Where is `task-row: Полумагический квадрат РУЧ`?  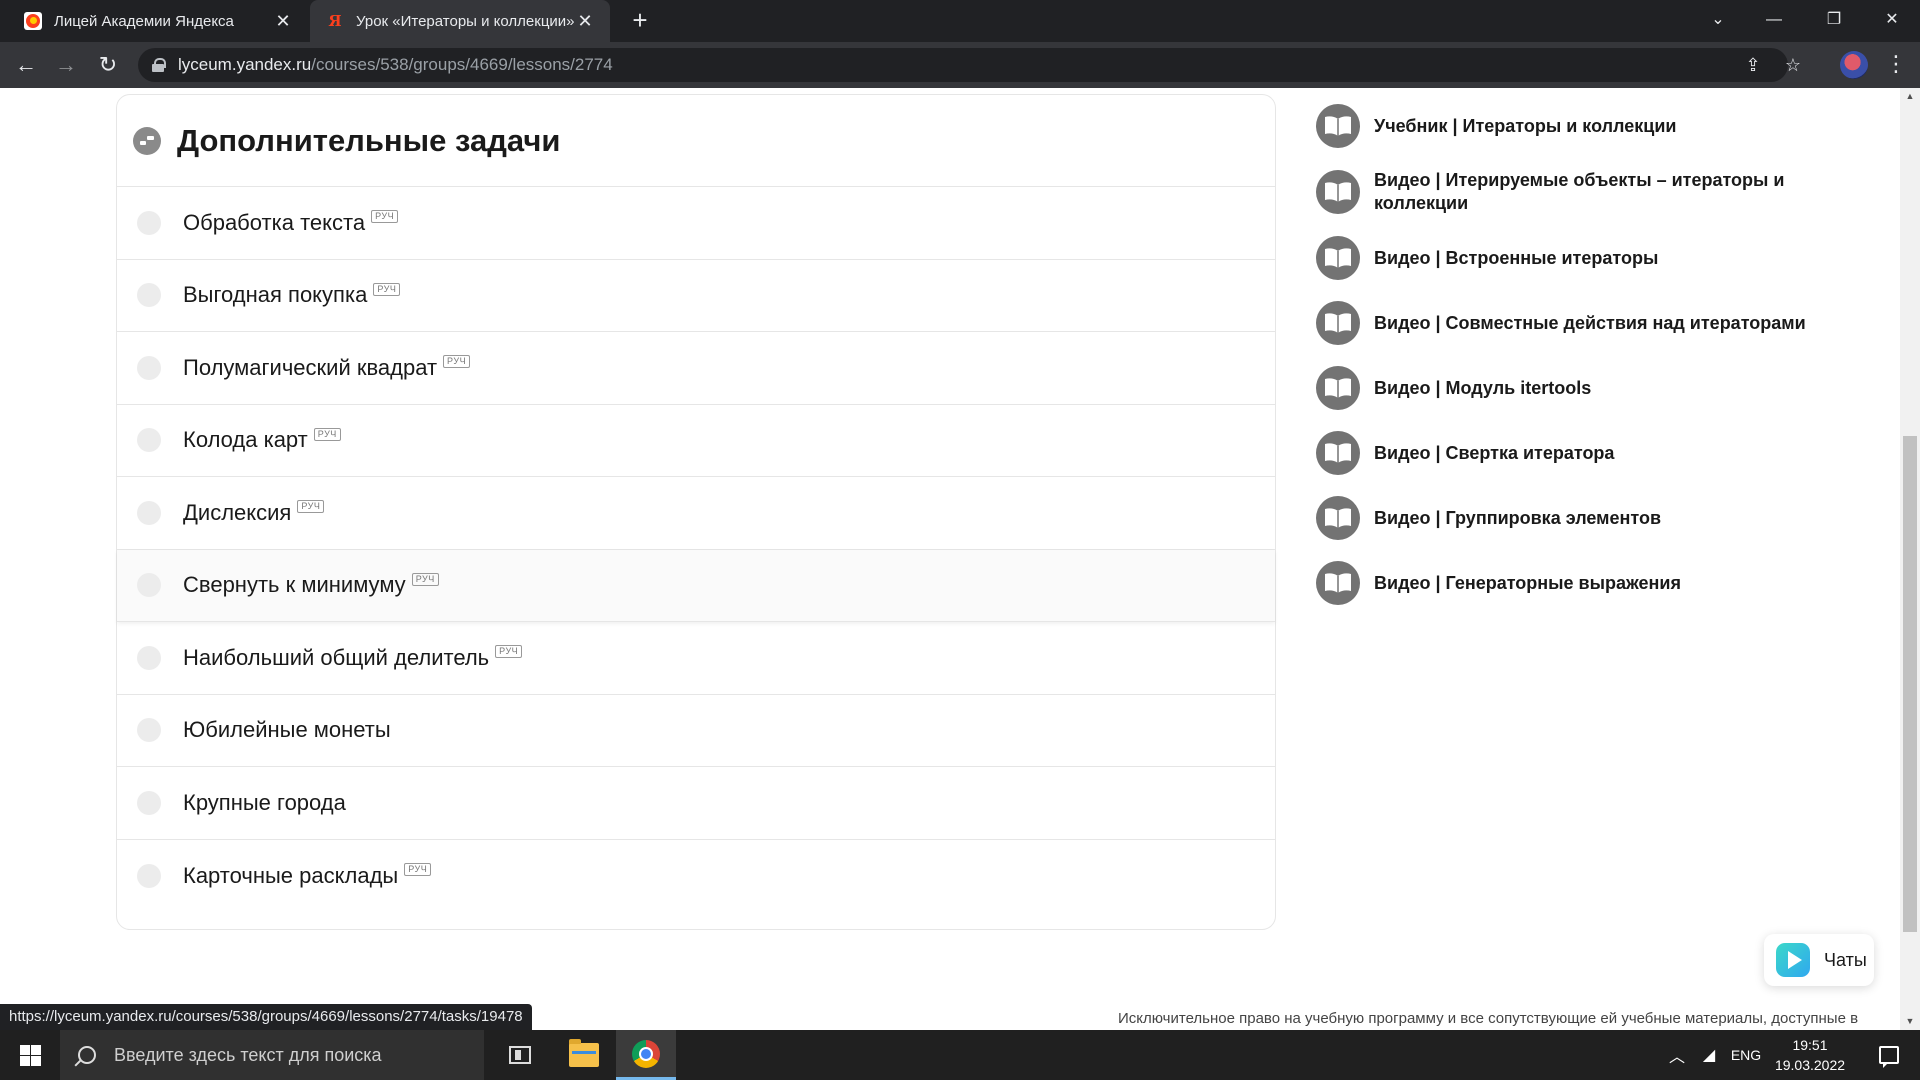 task-row: Полумагический квадрат РУЧ is located at coordinates (696, 368).